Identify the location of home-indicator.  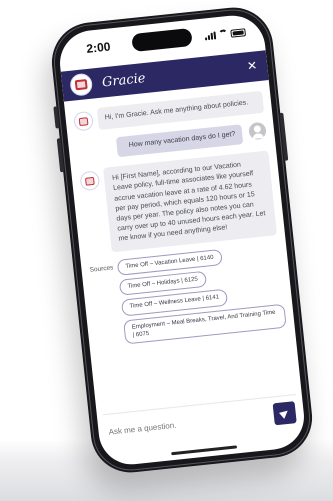
(204, 450).